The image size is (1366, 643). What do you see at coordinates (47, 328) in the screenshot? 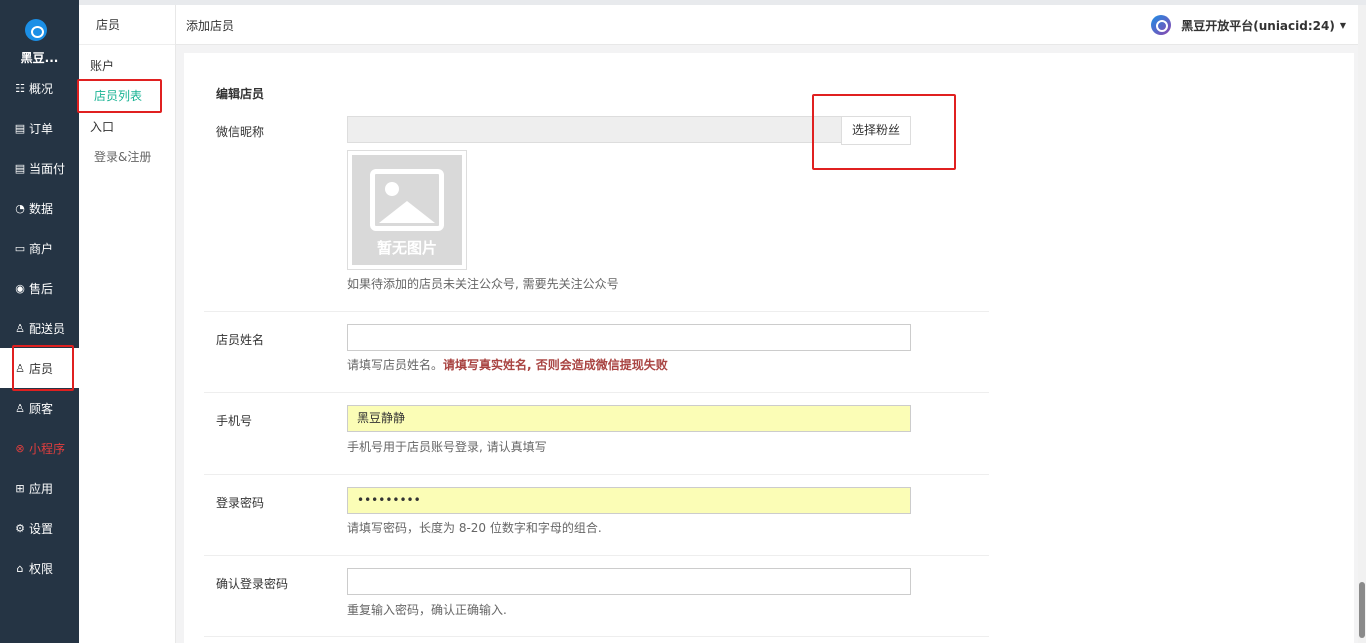
I see `sidebar-item-label: 配送员` at bounding box center [47, 328].